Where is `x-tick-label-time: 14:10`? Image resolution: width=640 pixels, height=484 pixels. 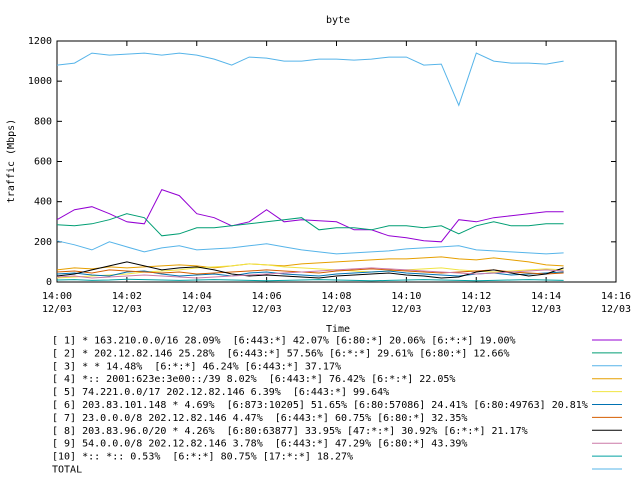 x-tick-label-time: 14:10 is located at coordinates (406, 296).